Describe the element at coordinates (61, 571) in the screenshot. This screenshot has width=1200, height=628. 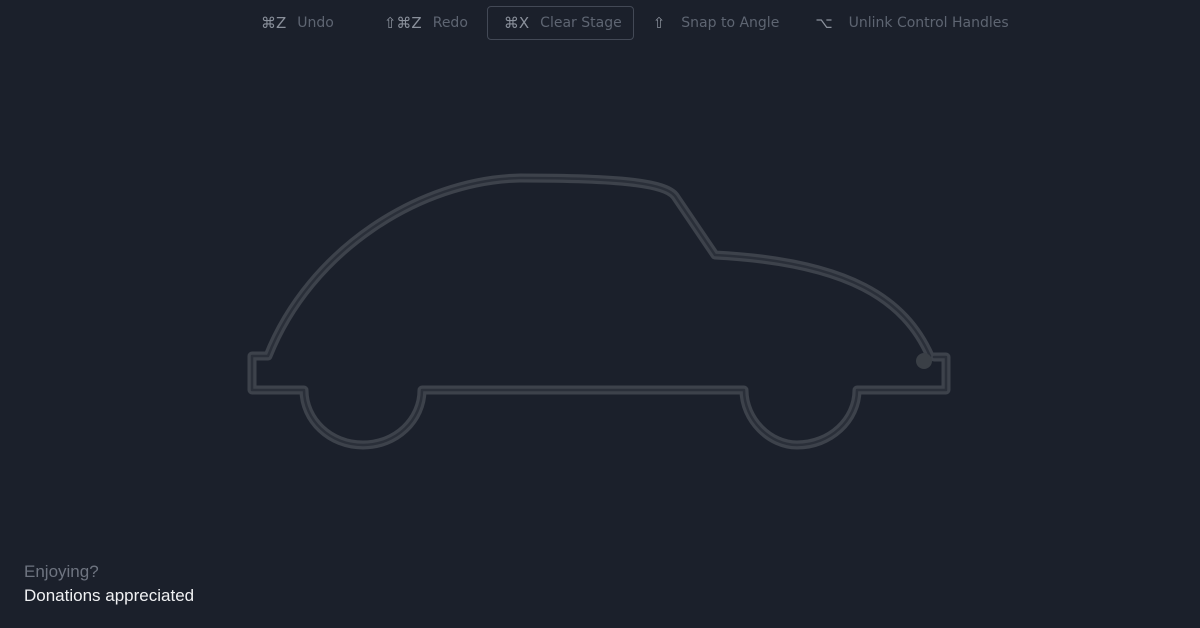
I see `enjoying-question: Enjoying?` at that location.